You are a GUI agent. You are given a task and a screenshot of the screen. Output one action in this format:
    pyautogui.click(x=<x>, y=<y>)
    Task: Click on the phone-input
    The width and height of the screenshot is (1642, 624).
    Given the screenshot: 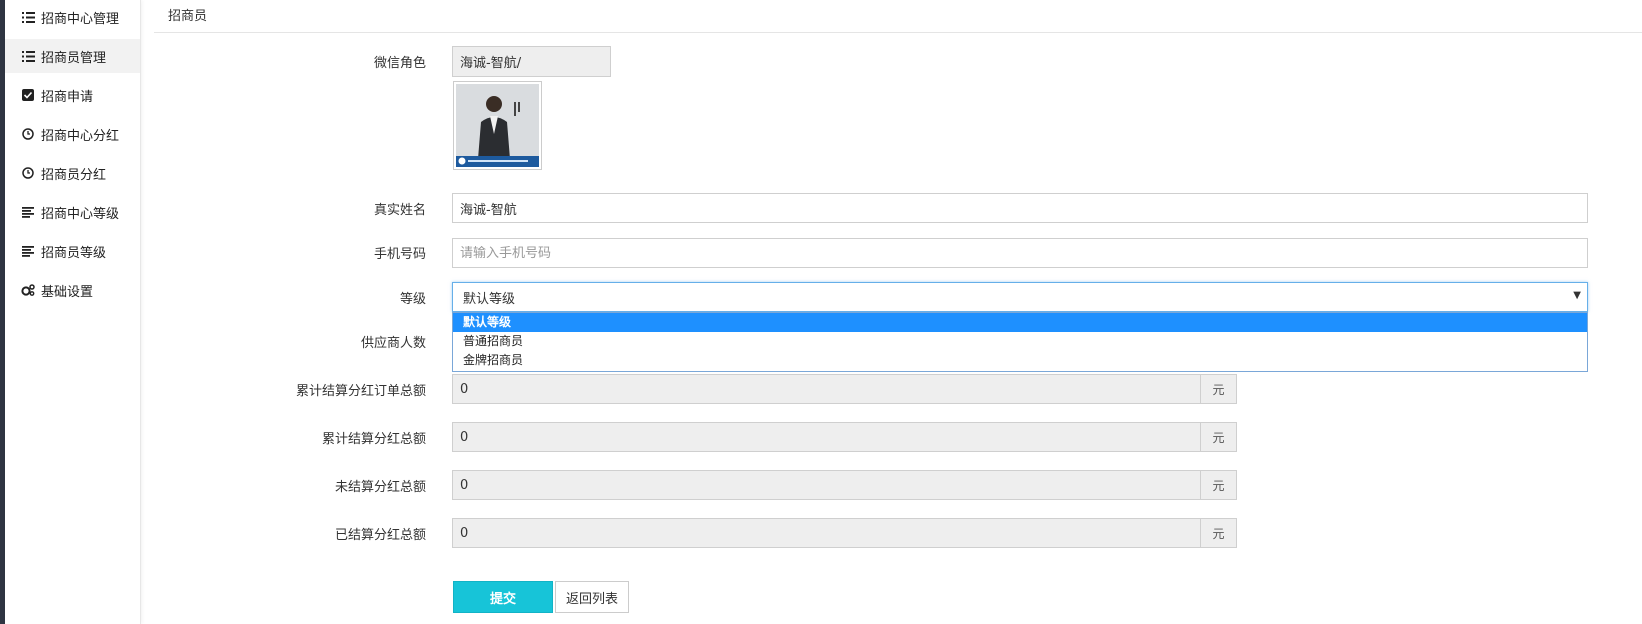 What is the action you would take?
    pyautogui.click(x=1020, y=253)
    